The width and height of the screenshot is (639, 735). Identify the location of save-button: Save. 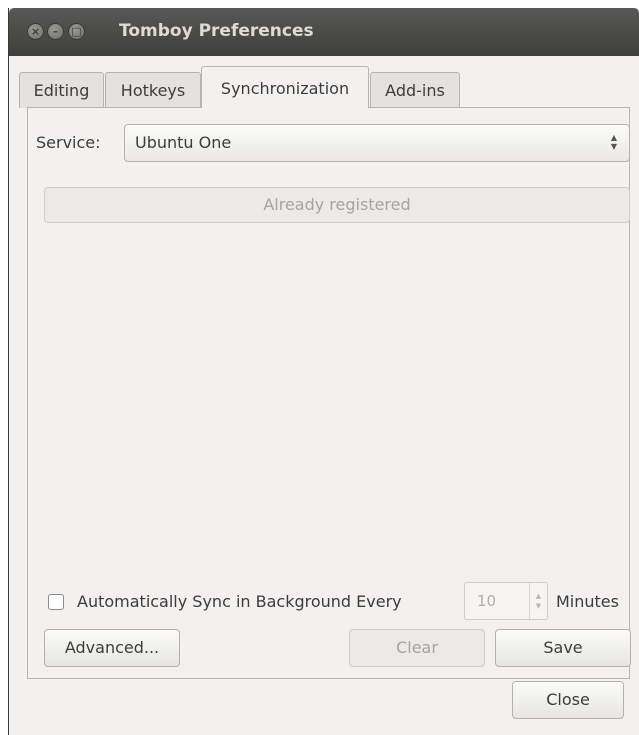
(563, 648).